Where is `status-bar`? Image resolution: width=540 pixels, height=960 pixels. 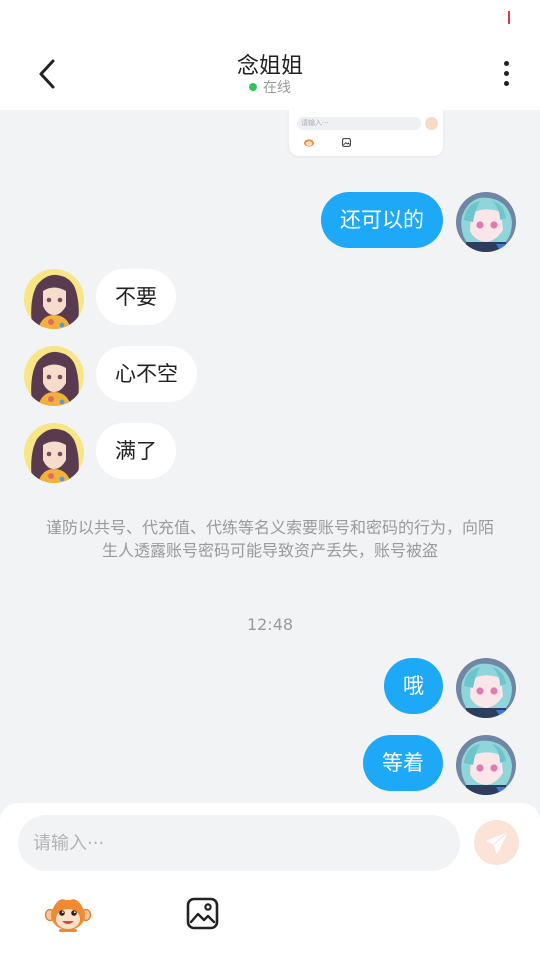 status-bar is located at coordinates (270, 18).